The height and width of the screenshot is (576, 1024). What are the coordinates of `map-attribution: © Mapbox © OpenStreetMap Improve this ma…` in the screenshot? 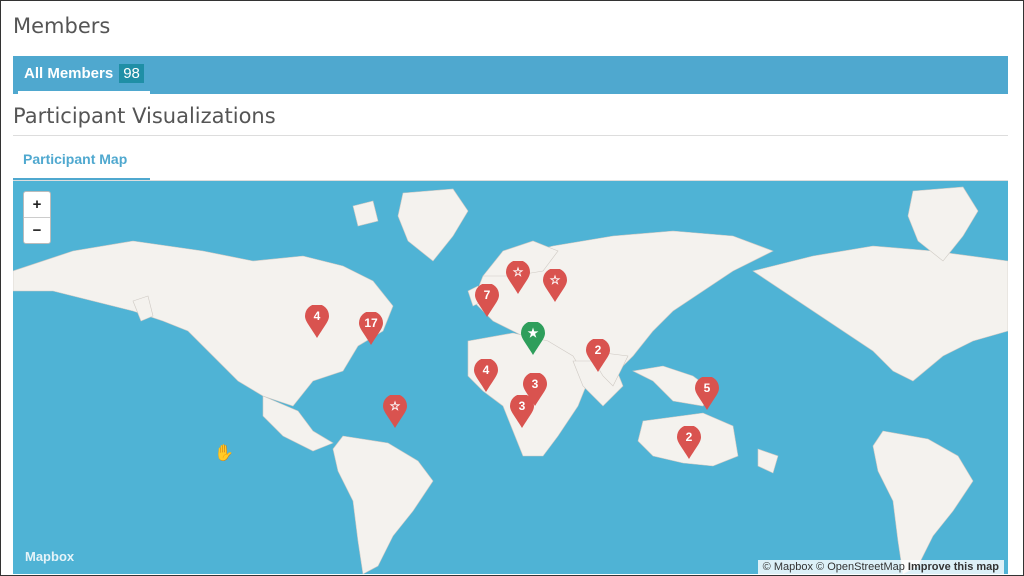 It's located at (880, 567).